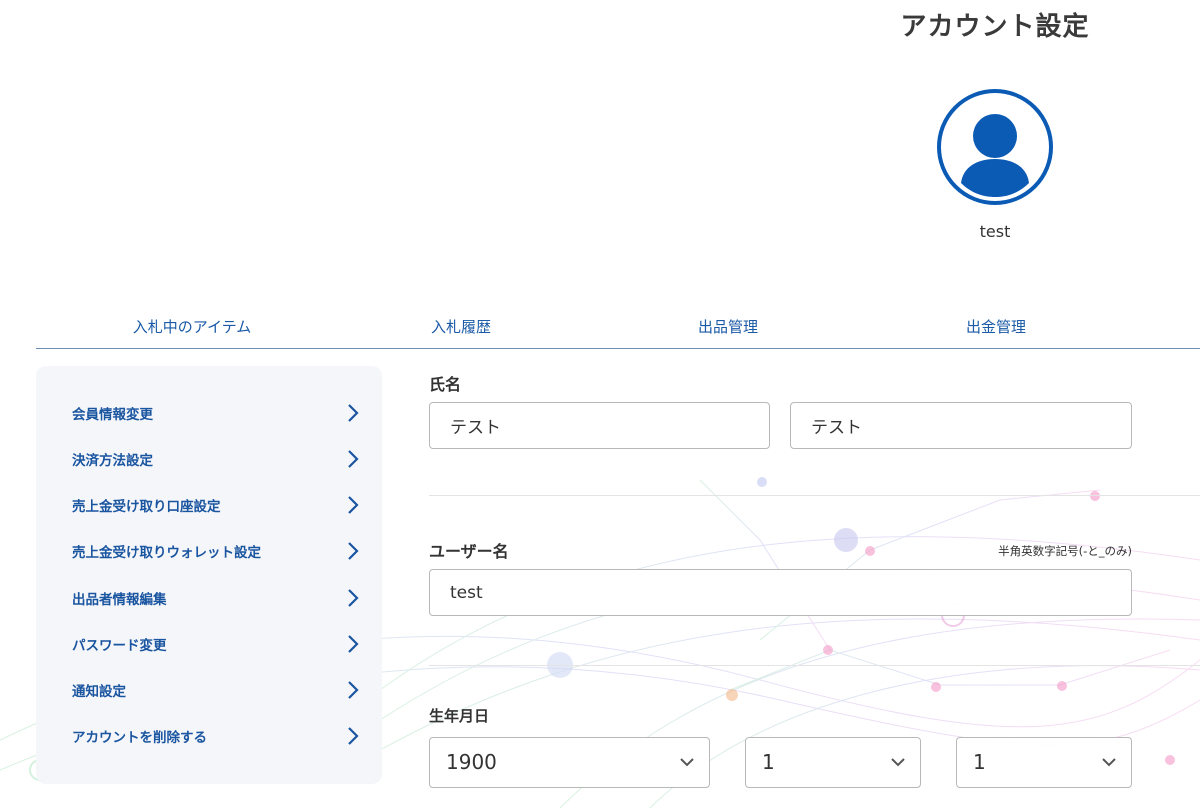 This screenshot has height=808, width=1200. Describe the element at coordinates (995, 27) in the screenshot. I see `page-title: アカウント設定` at that location.